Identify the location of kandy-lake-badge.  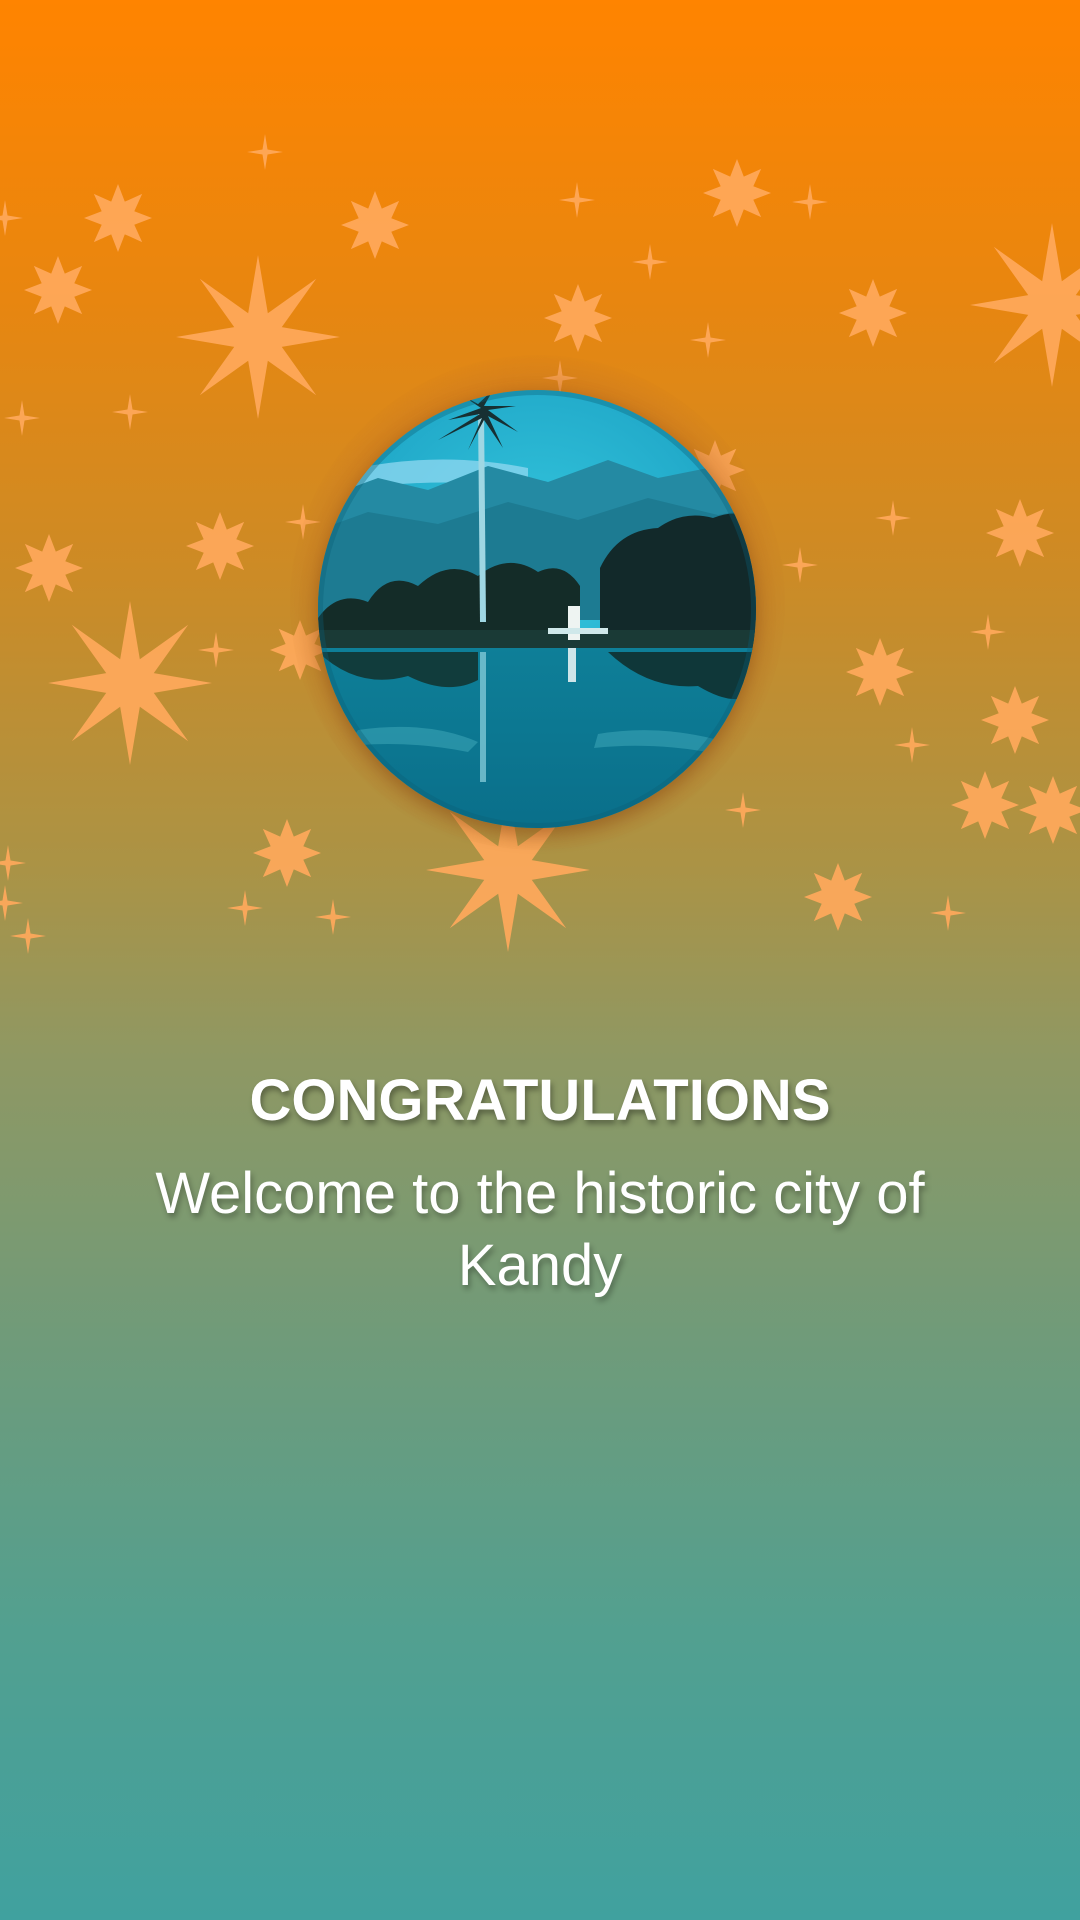
(537, 609).